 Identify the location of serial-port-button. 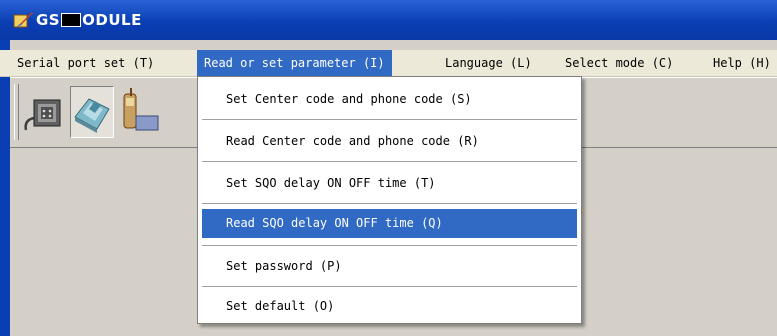
(44, 112).